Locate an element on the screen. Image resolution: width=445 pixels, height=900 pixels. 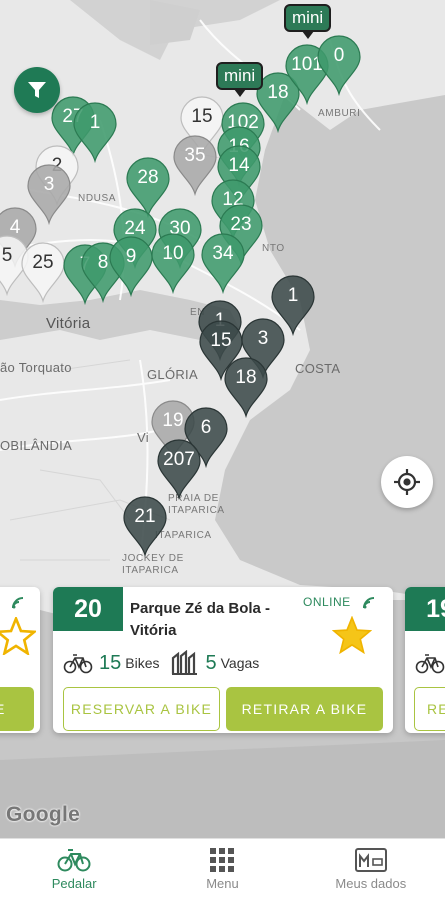
reserve-bike-button: RE is located at coordinates (429, 709).